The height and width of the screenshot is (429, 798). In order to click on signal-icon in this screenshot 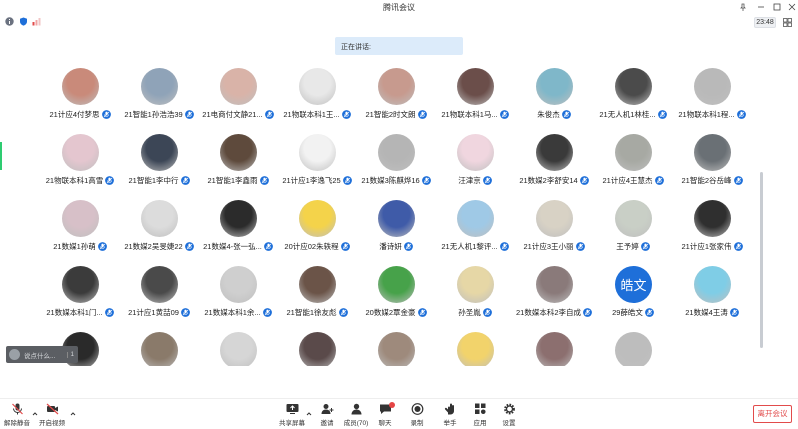, I will do `click(36, 21)`.